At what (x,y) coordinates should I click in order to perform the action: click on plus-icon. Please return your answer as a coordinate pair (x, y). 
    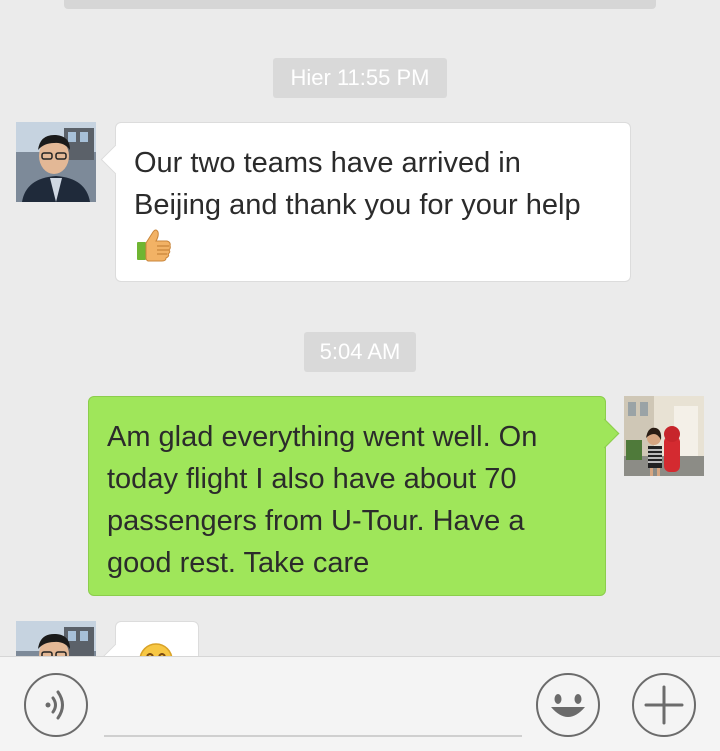
    Looking at the image, I should click on (664, 705).